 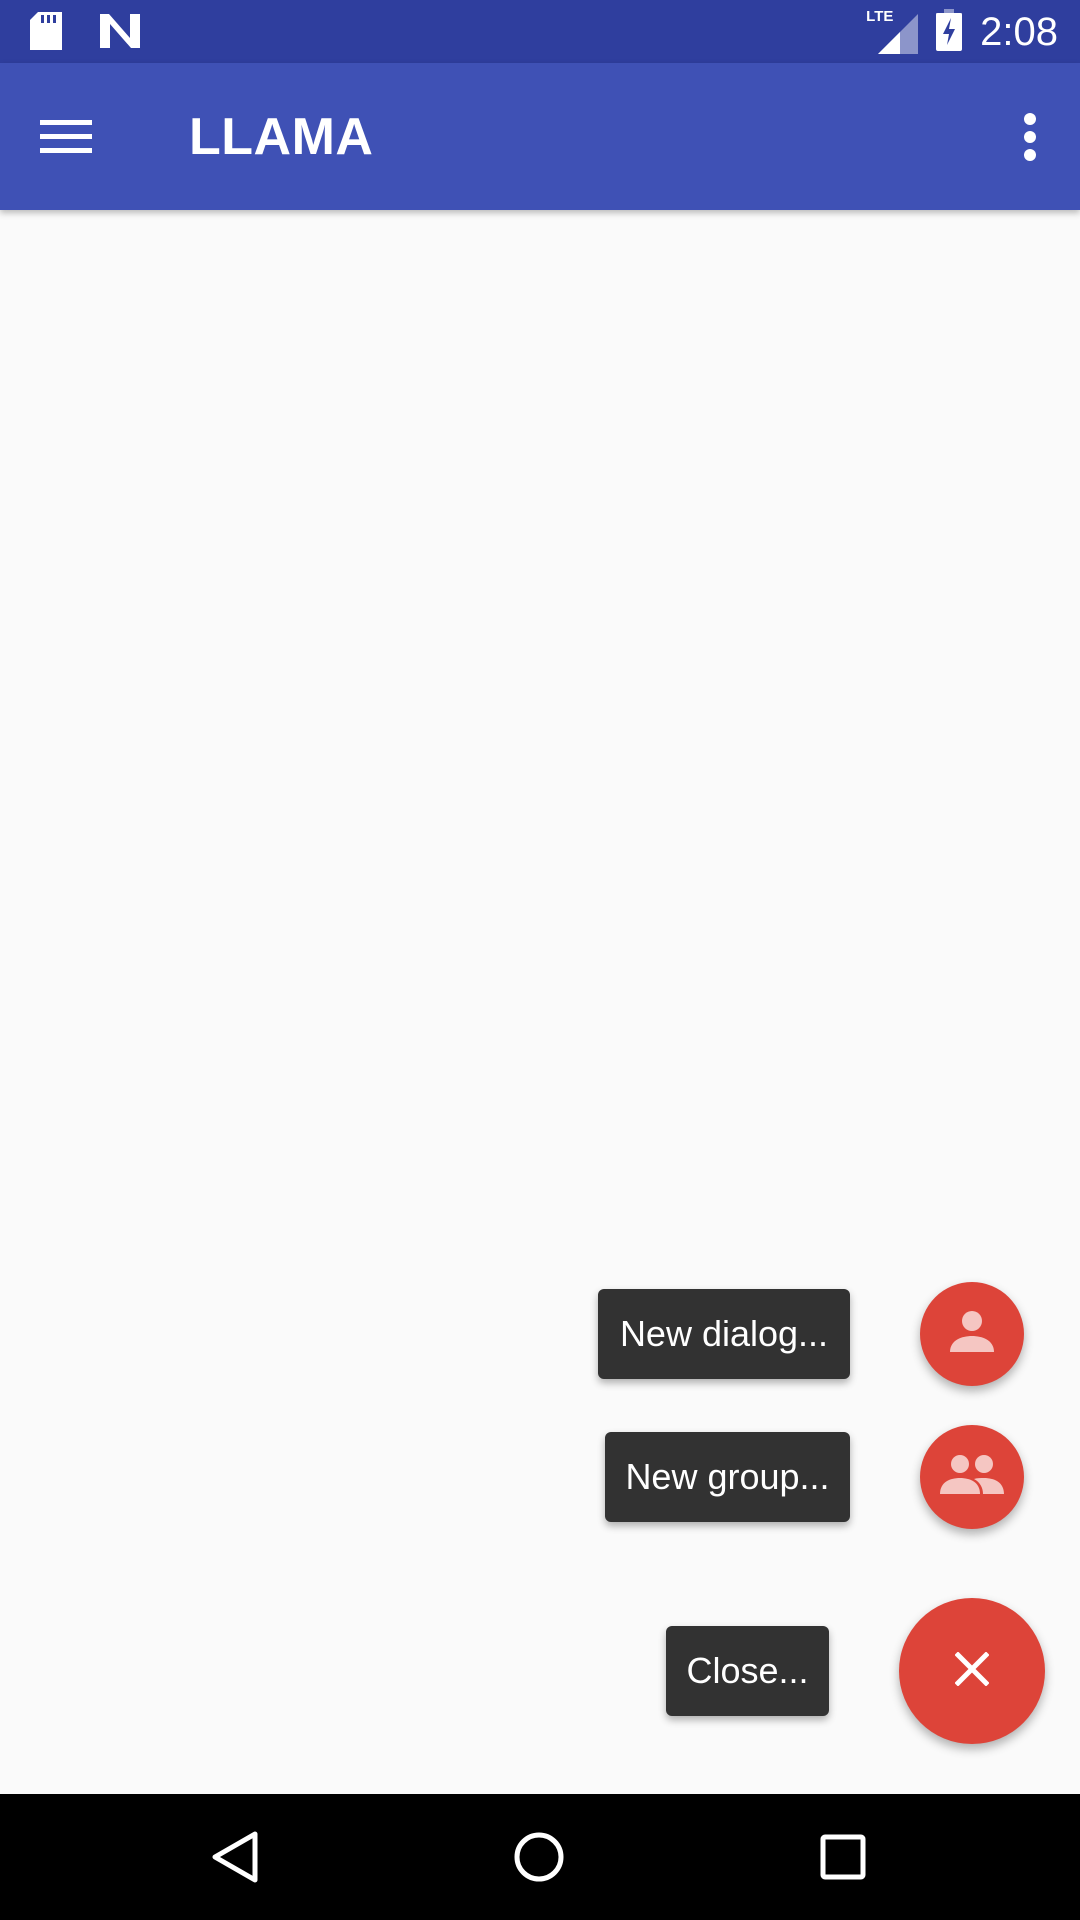 I want to click on close-icon, so click(x=972, y=1670).